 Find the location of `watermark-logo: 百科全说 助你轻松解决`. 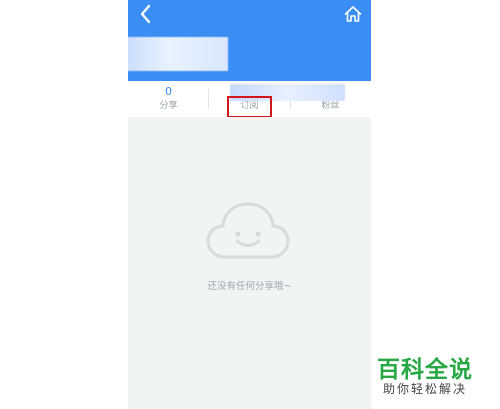

watermark-logo: 百科全说 助你轻松解决 is located at coordinates (430, 375).